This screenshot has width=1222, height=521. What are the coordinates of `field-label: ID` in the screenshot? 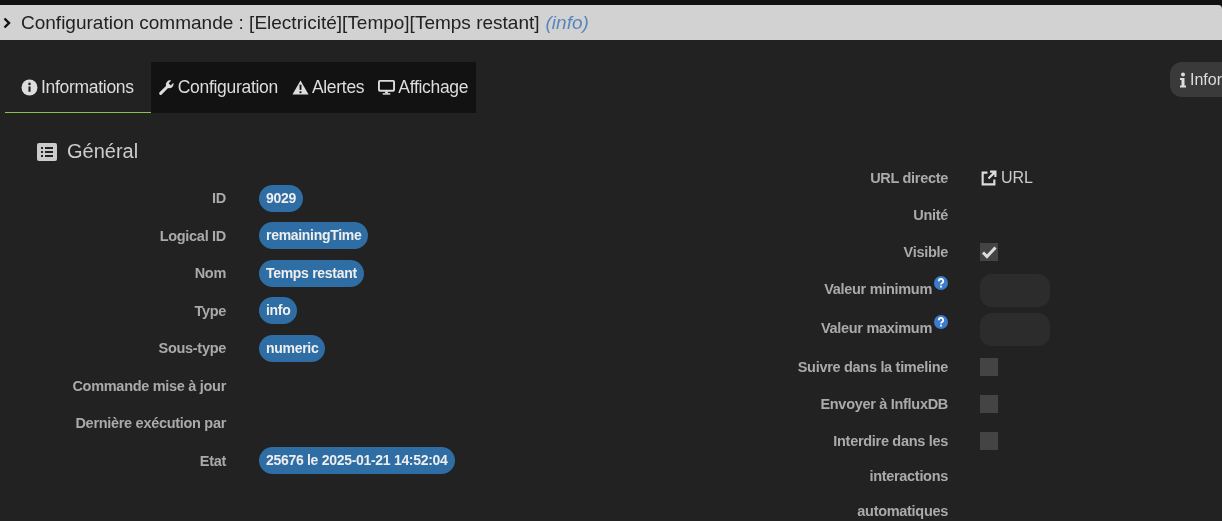 It's located at (219, 198).